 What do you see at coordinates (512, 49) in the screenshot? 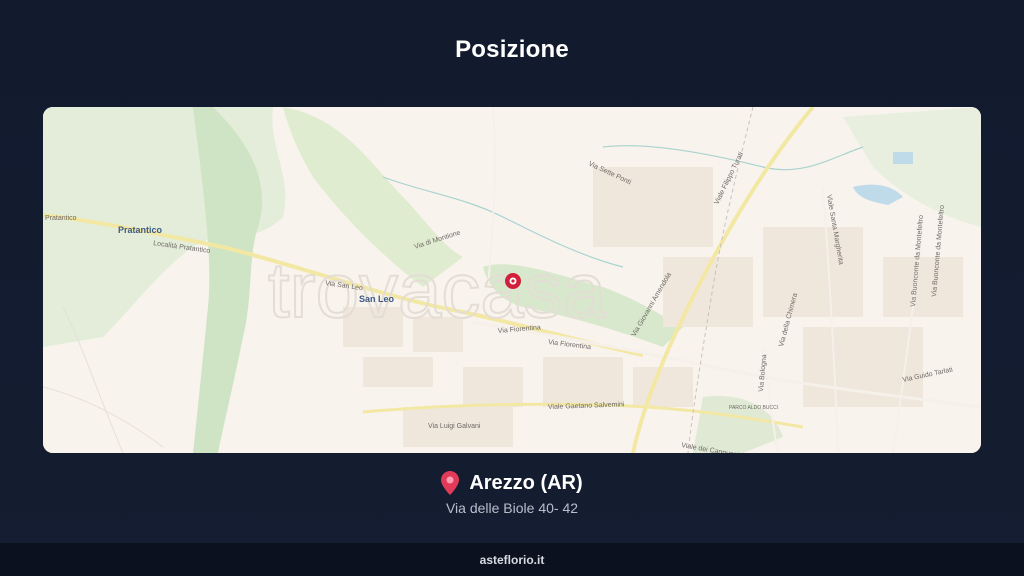
I see `page-title: Posizione` at bounding box center [512, 49].